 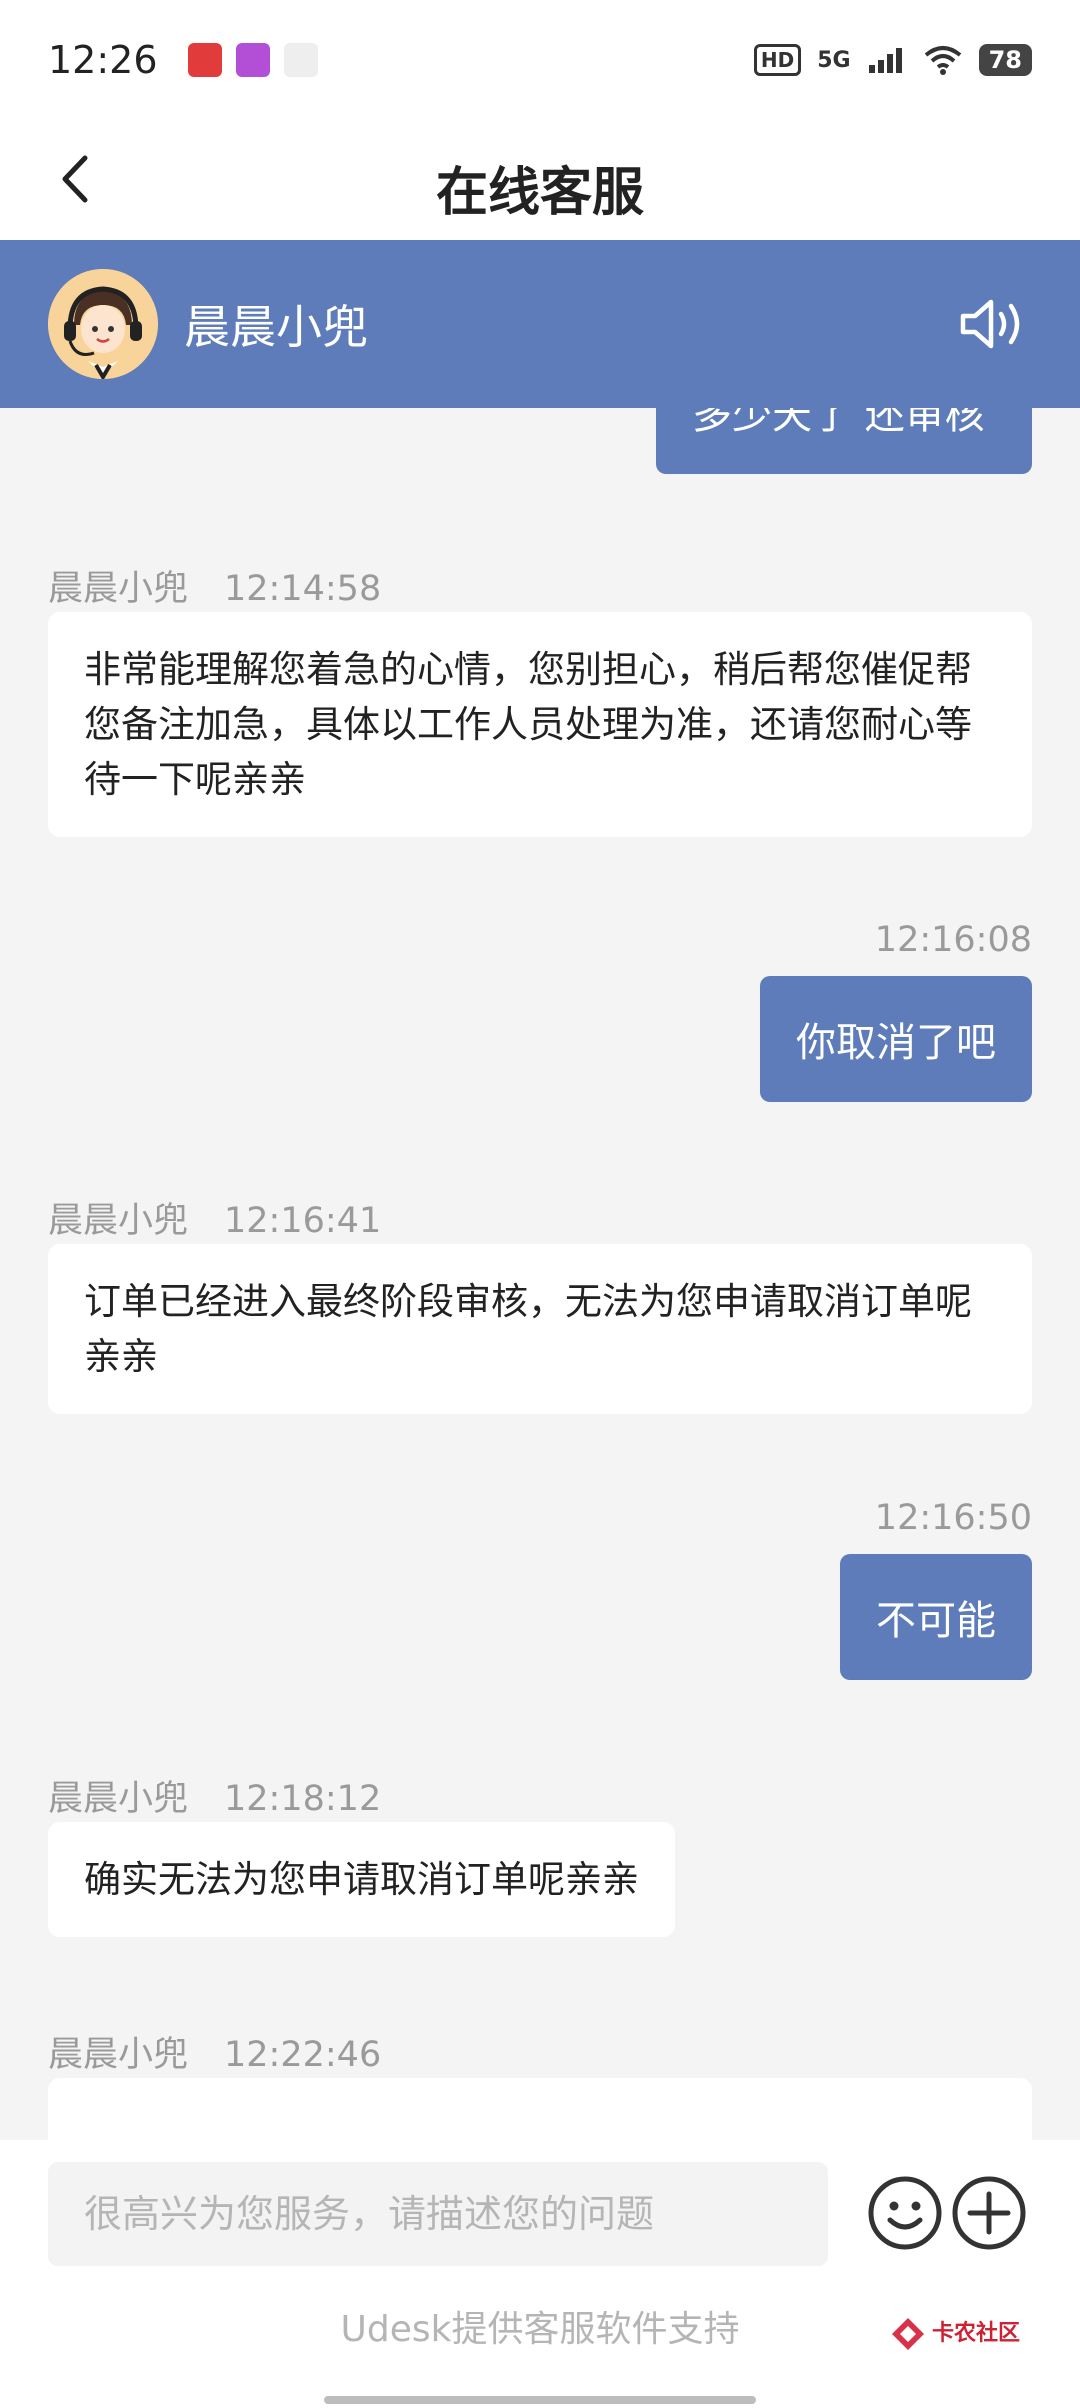 I want to click on battery-indicator: 78, so click(x=1005, y=60).